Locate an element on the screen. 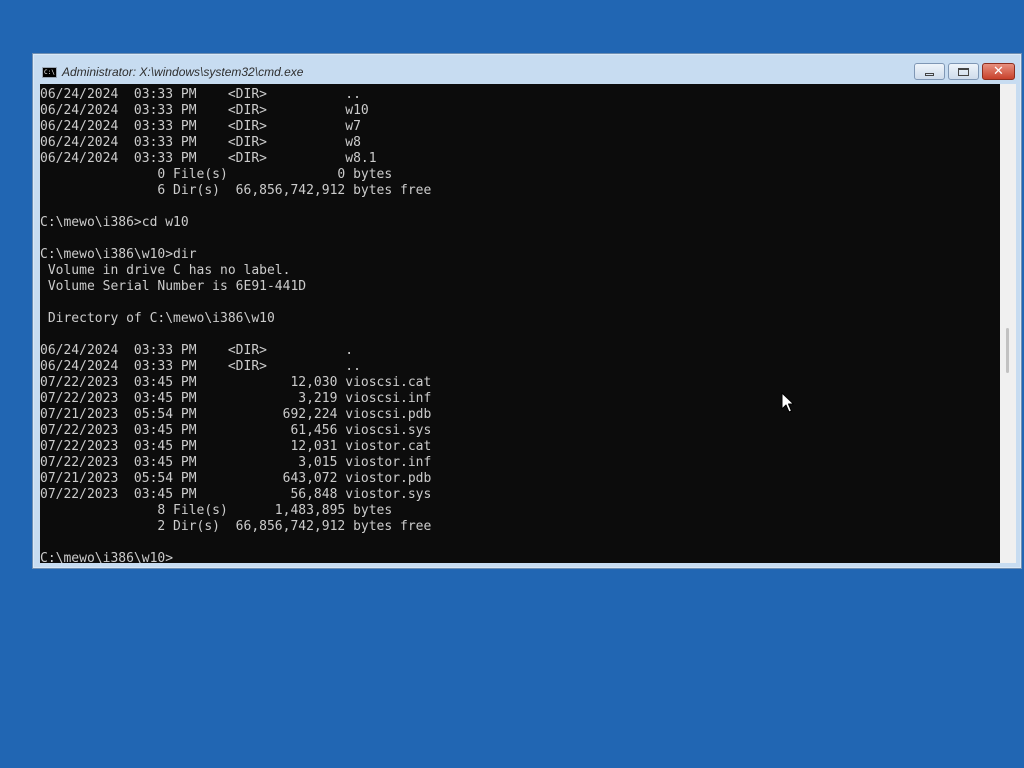 The width and height of the screenshot is (1024, 768). maximize-button is located at coordinates (963, 71).